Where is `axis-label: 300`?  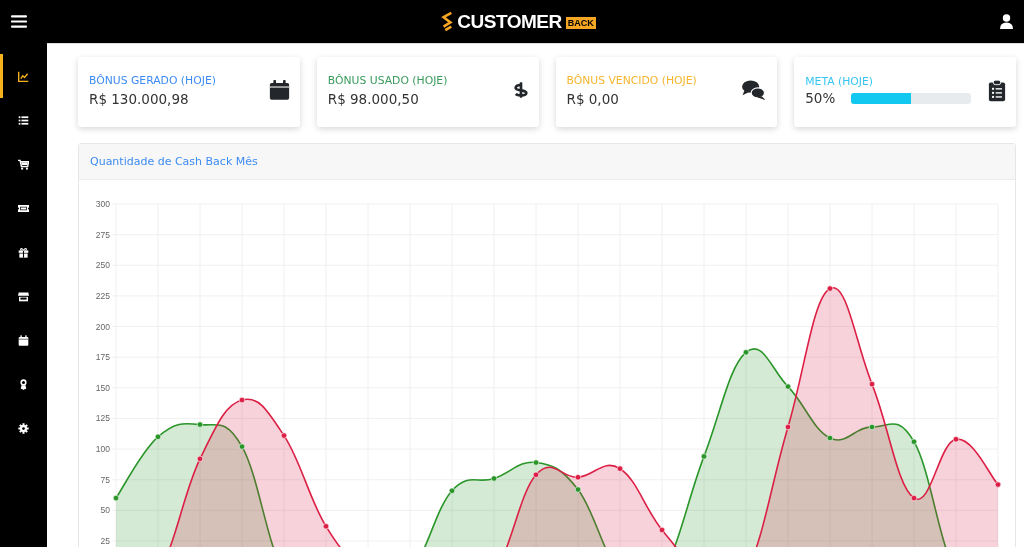 axis-label: 300 is located at coordinates (102, 204).